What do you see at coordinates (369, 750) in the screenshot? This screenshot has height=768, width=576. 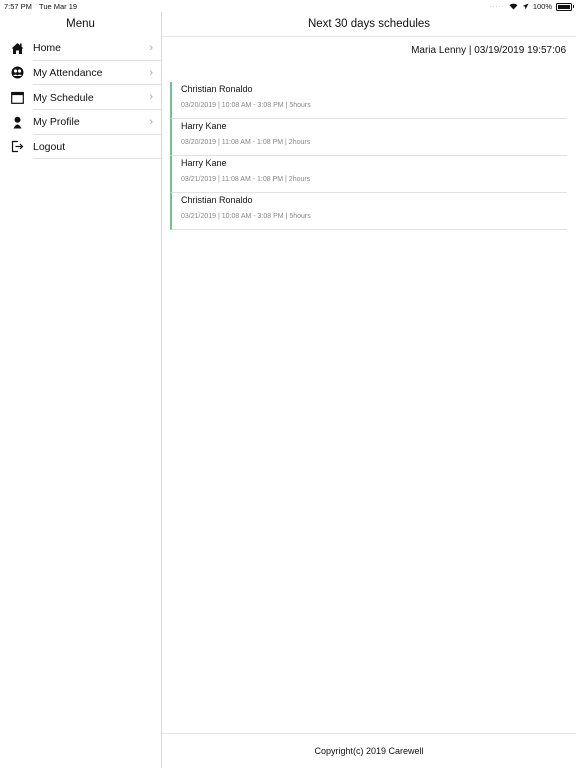 I see `footer-copyright: Copyright(c) 2019 Carewell` at bounding box center [369, 750].